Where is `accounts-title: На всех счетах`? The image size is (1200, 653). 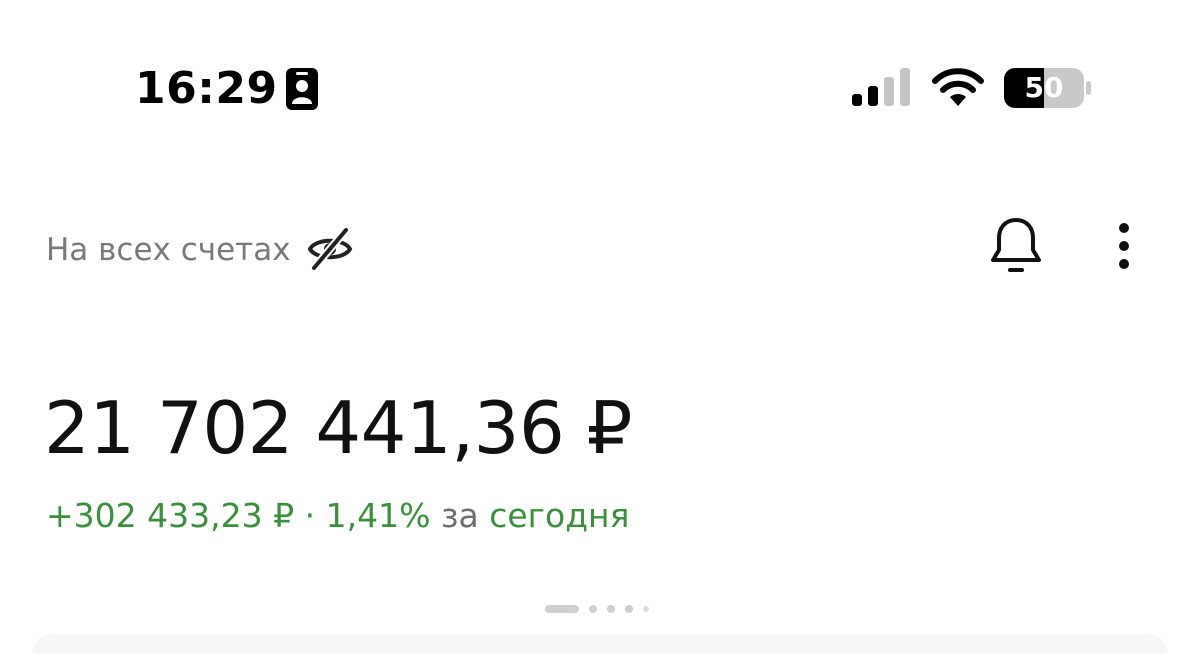
accounts-title: На всех счетах is located at coordinates (168, 250).